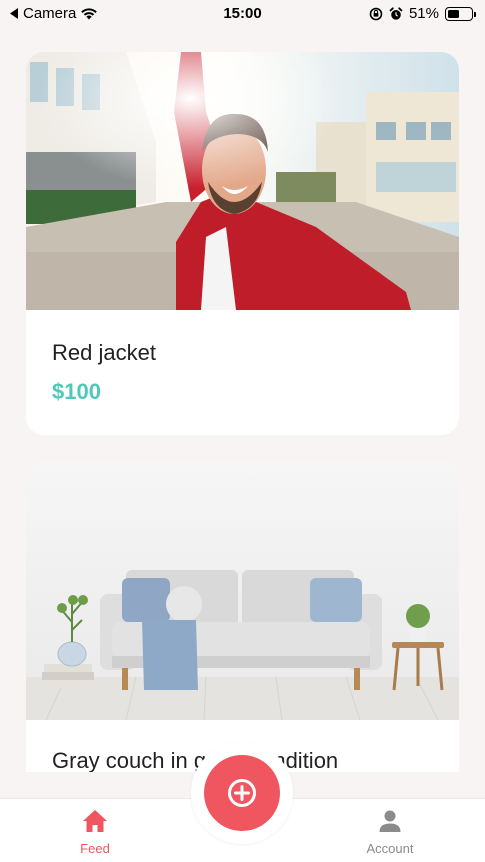 This screenshot has width=485, height=862. I want to click on listing-title: Red jacket, so click(104, 352).